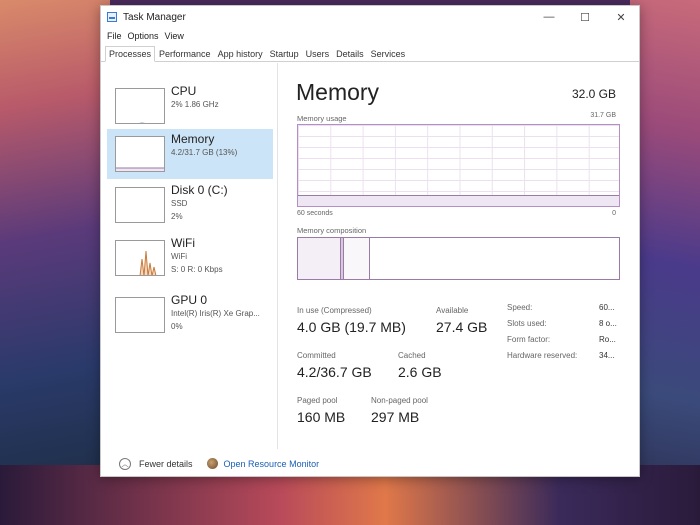 The image size is (700, 525). What do you see at coordinates (185, 54) in the screenshot?
I see `tab-performance: Performance` at bounding box center [185, 54].